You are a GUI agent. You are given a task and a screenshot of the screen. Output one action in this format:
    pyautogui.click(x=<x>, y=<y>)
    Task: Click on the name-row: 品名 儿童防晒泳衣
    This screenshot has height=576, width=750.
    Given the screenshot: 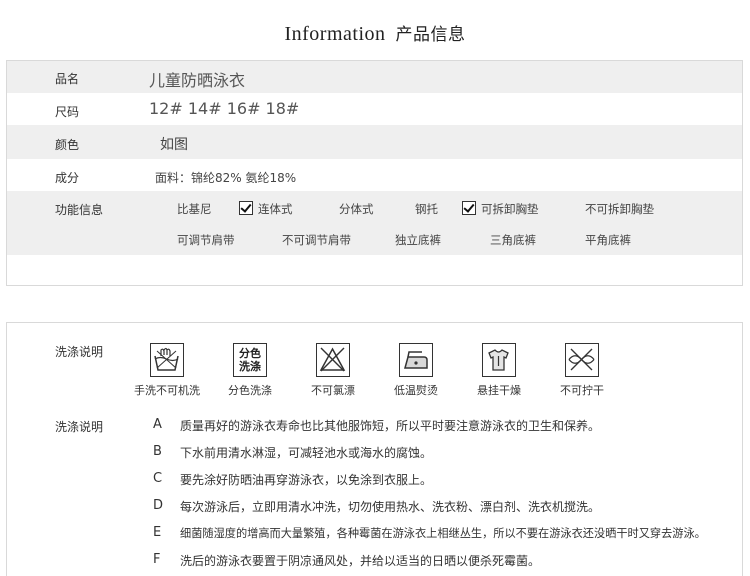 What is the action you would take?
    pyautogui.click(x=374, y=77)
    